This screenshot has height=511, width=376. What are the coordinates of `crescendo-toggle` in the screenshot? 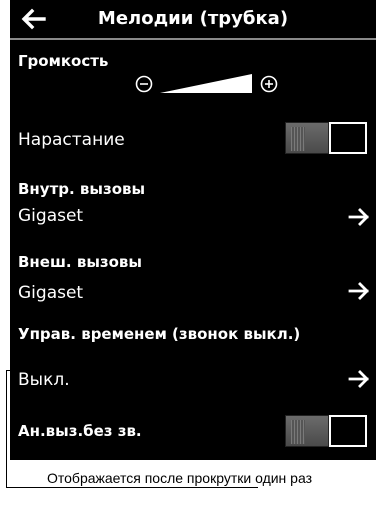 It's located at (326, 138).